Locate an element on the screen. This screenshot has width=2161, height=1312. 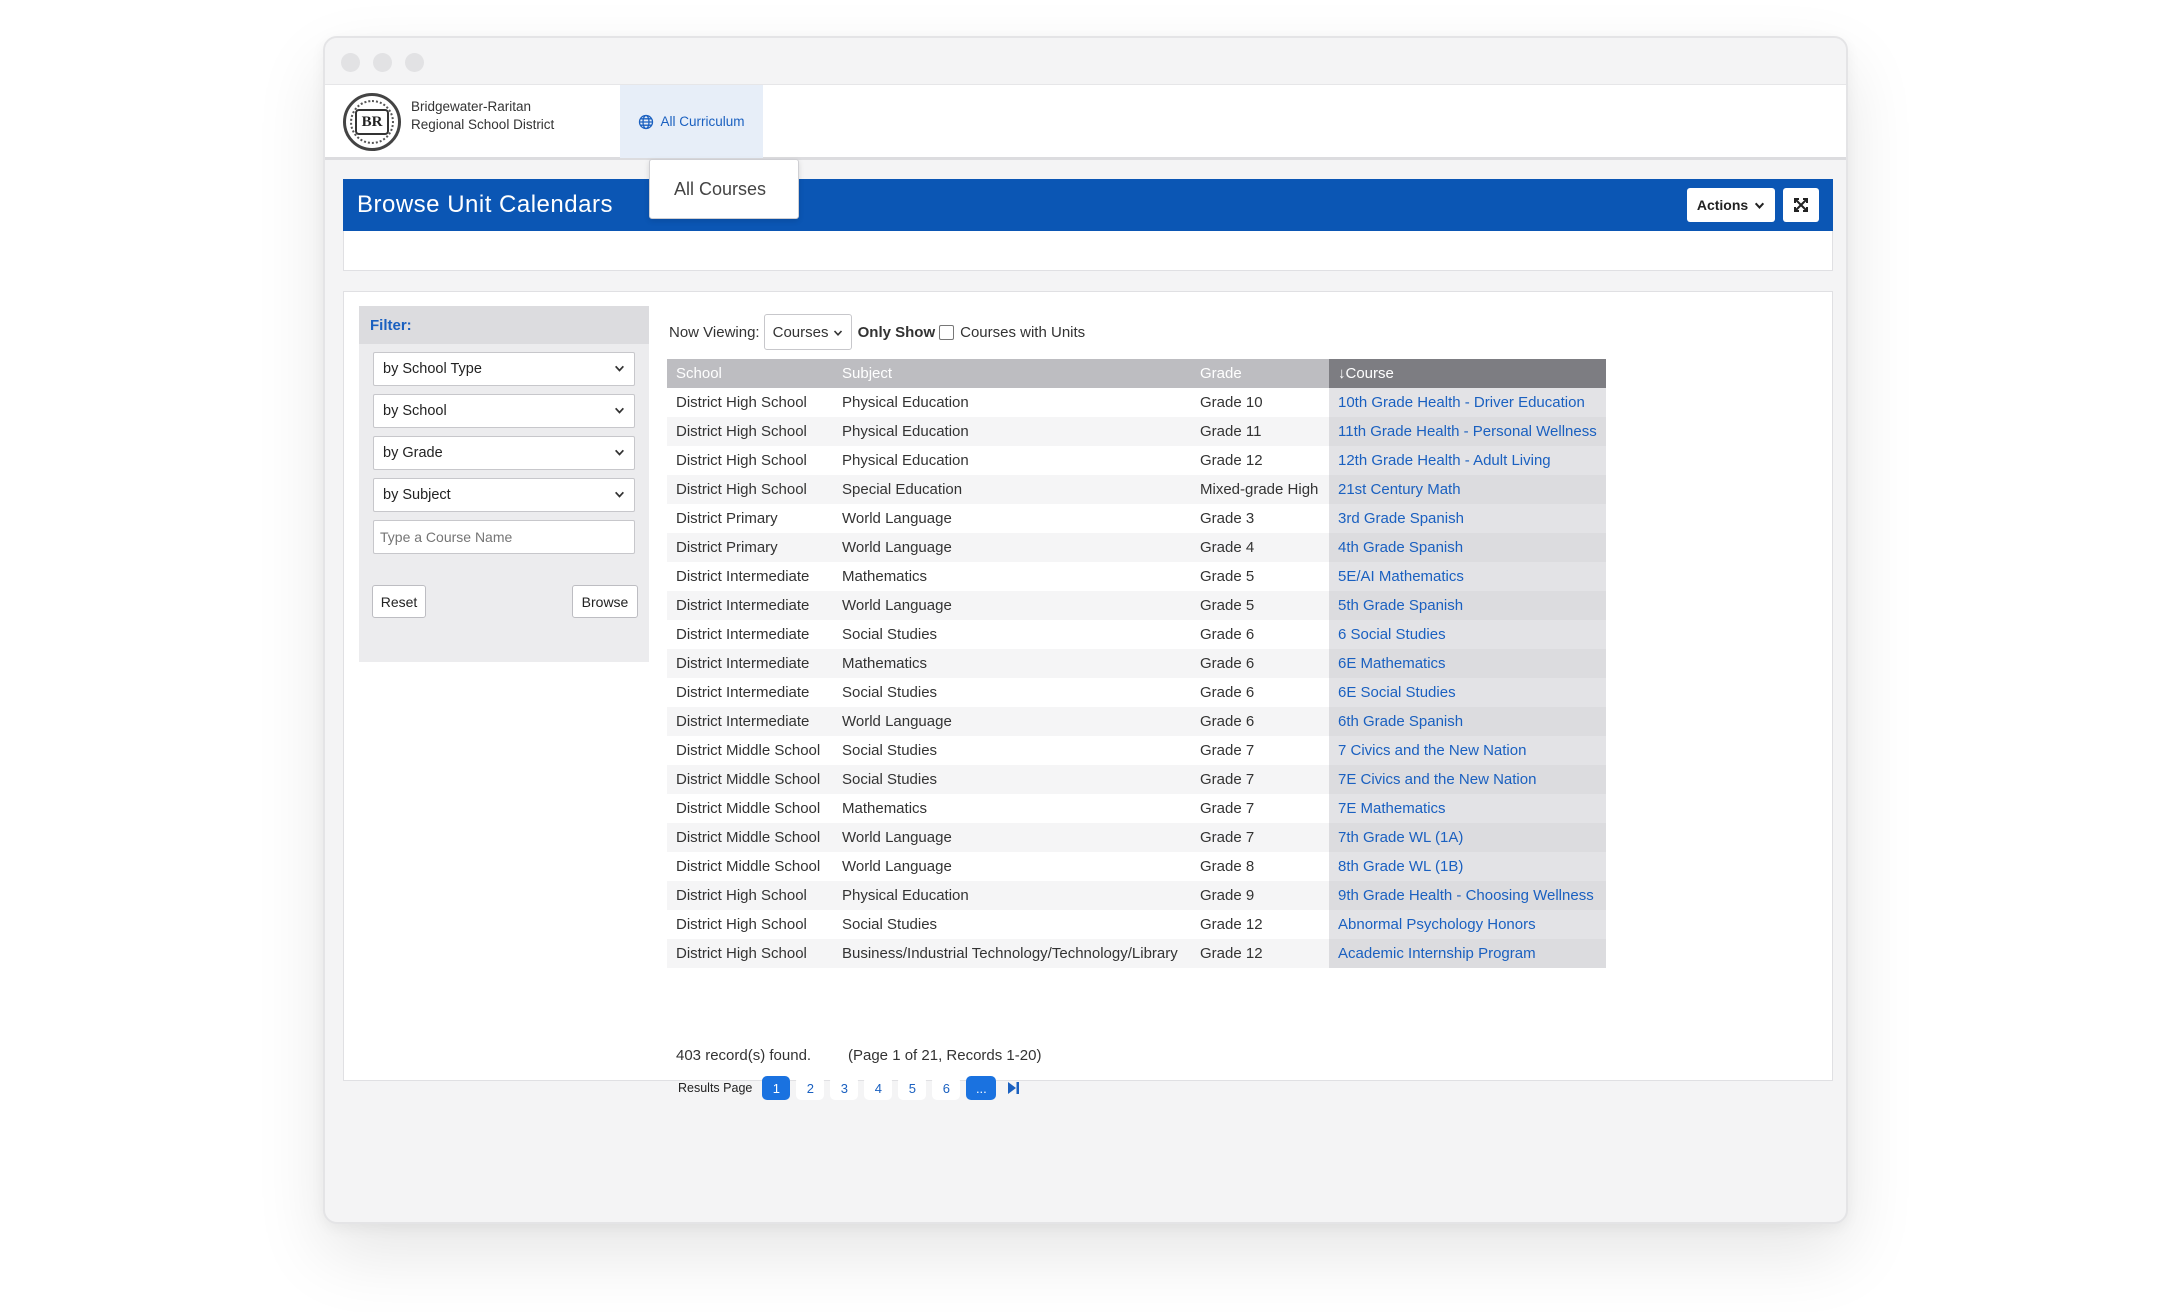
window-minimize-dot is located at coordinates (382, 62).